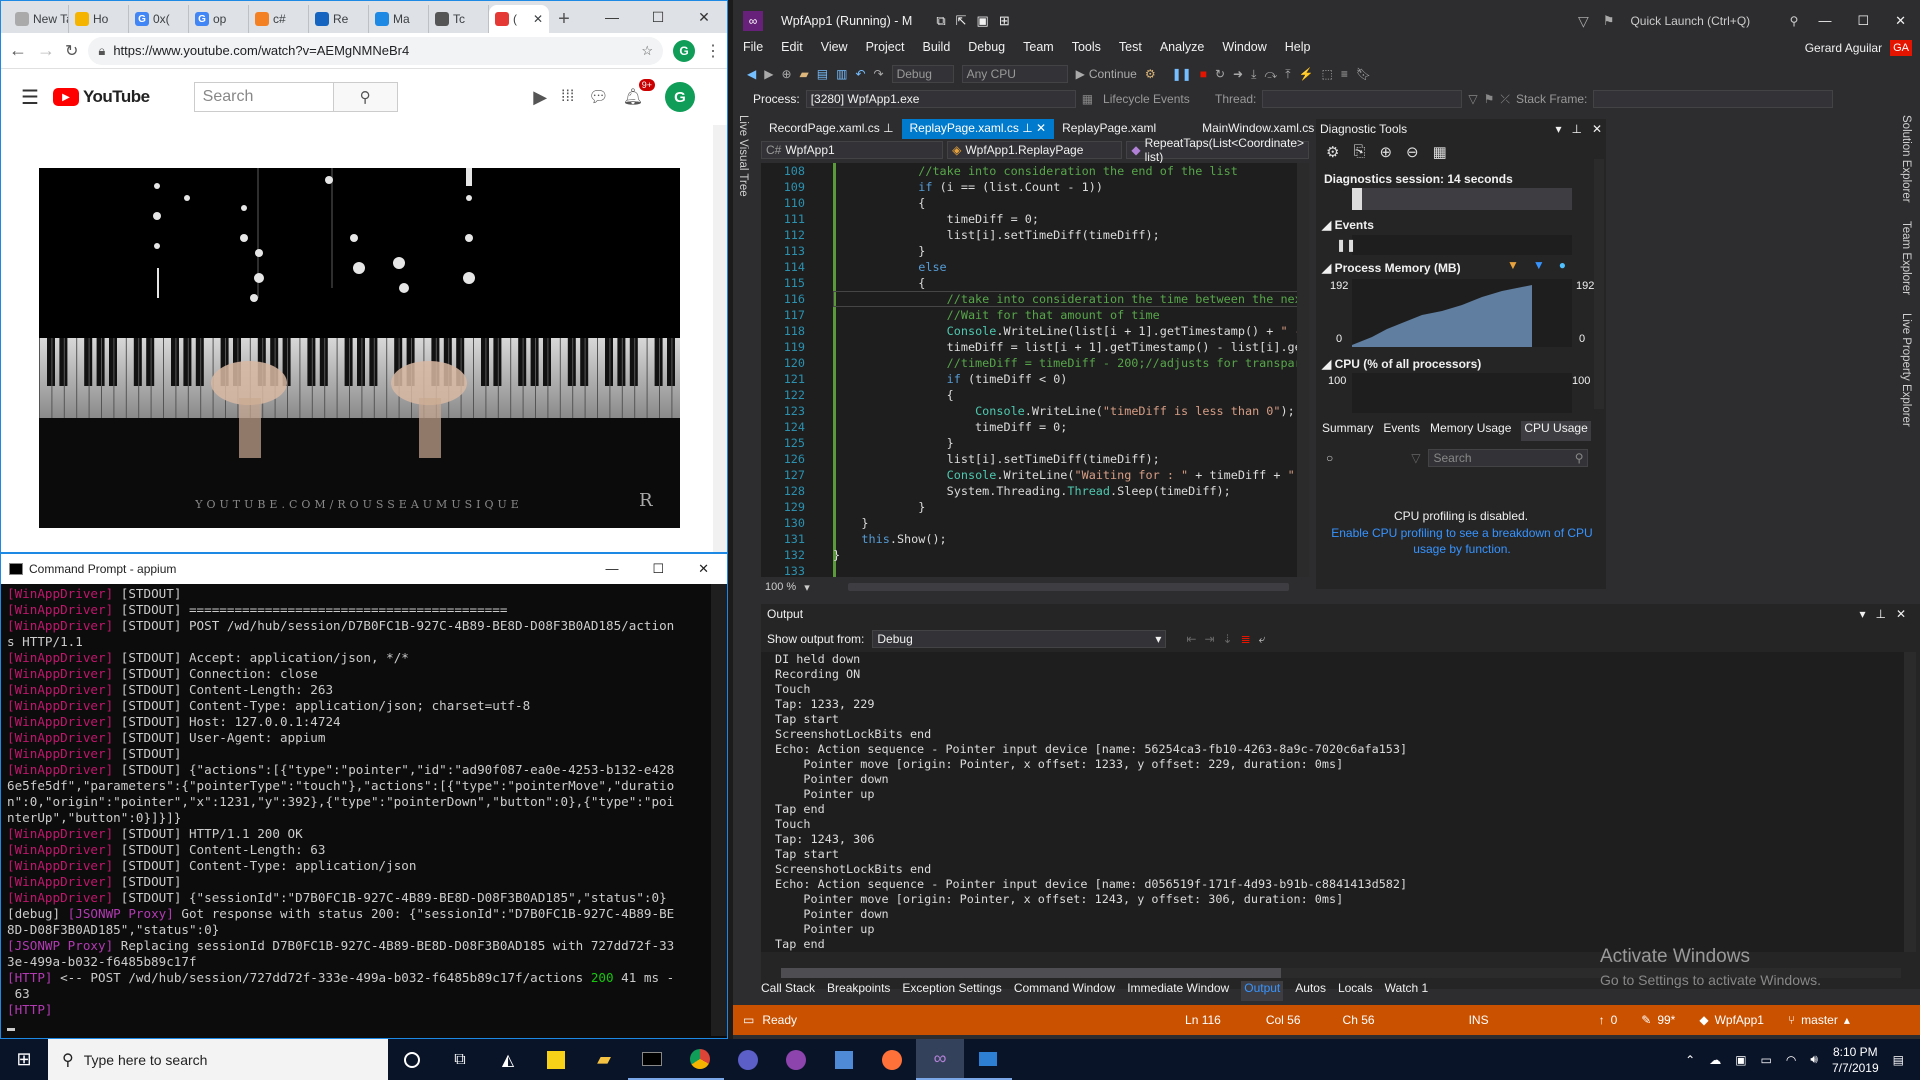 This screenshot has width=1920, height=1080. I want to click on lifecycle-dropdown: Lifecycle Events, so click(1154, 99).